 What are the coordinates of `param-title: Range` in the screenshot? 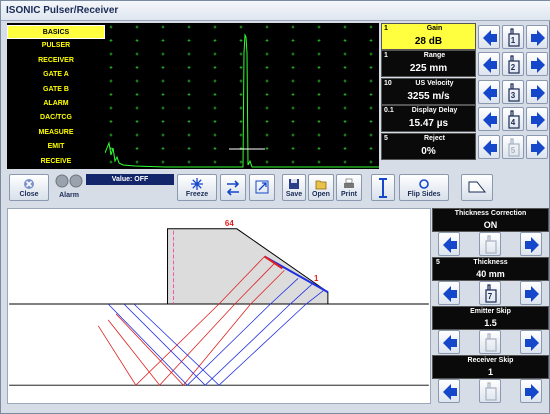 It's located at (434, 56).